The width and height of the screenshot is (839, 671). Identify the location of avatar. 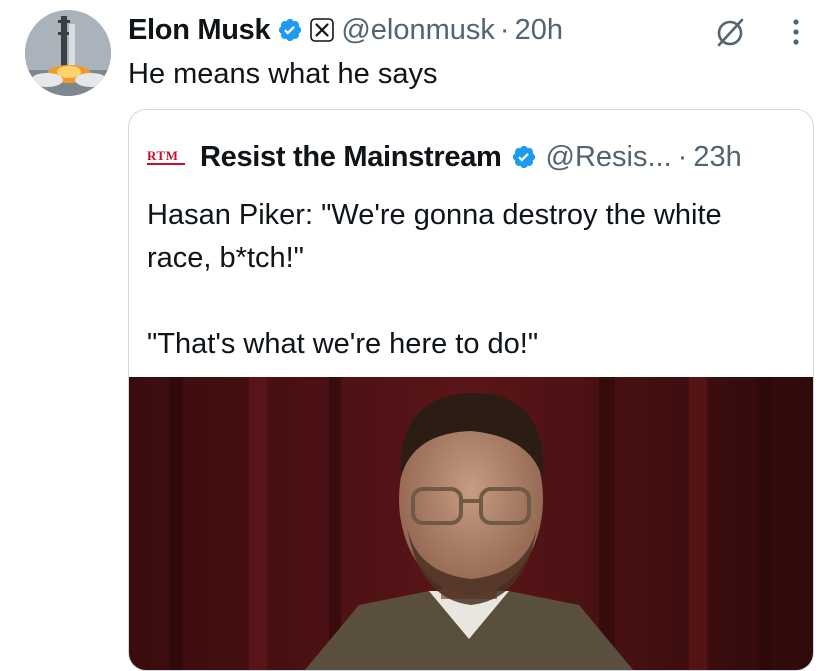
(68, 53).